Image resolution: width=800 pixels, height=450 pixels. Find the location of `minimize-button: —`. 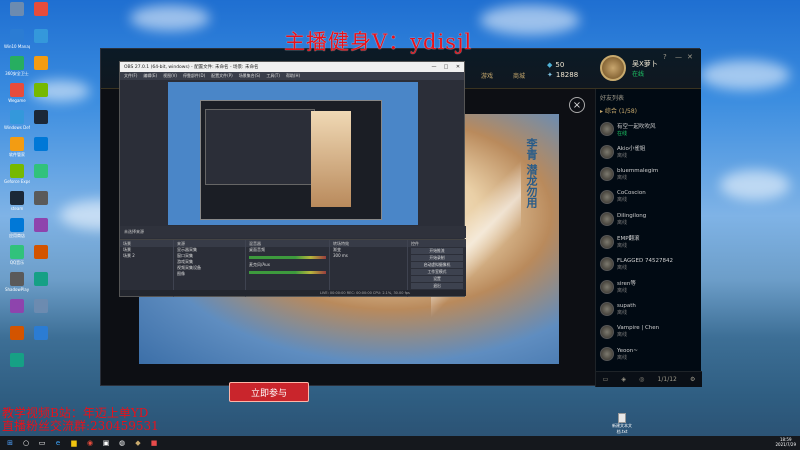

minimize-button: — is located at coordinates (678, 57).